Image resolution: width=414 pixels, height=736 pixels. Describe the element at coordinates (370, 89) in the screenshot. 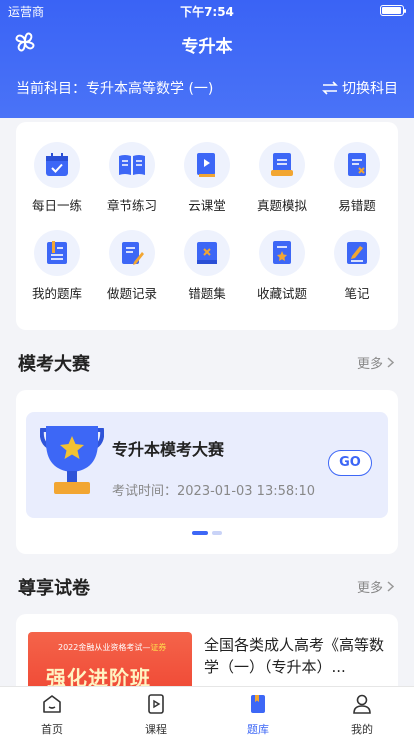

I see `switch-subject-label: 切换科目` at that location.